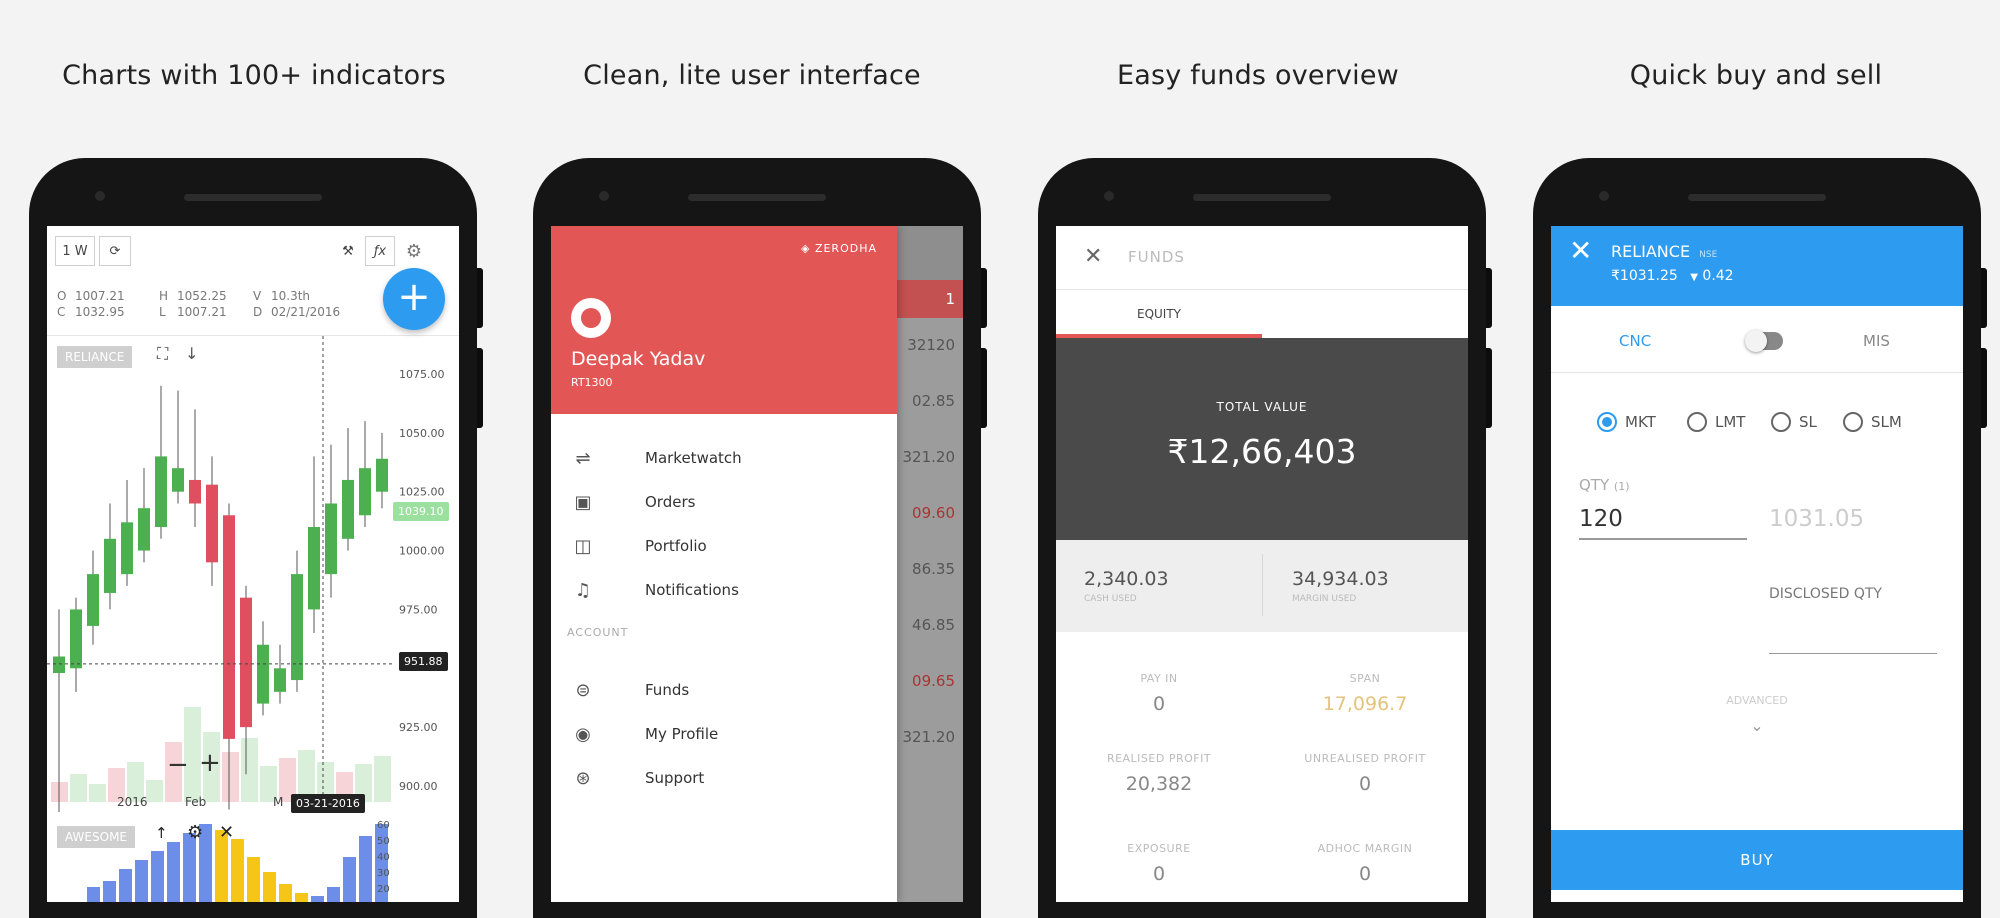 The image size is (2000, 918). I want to click on support-icon: ⊛, so click(583, 778).